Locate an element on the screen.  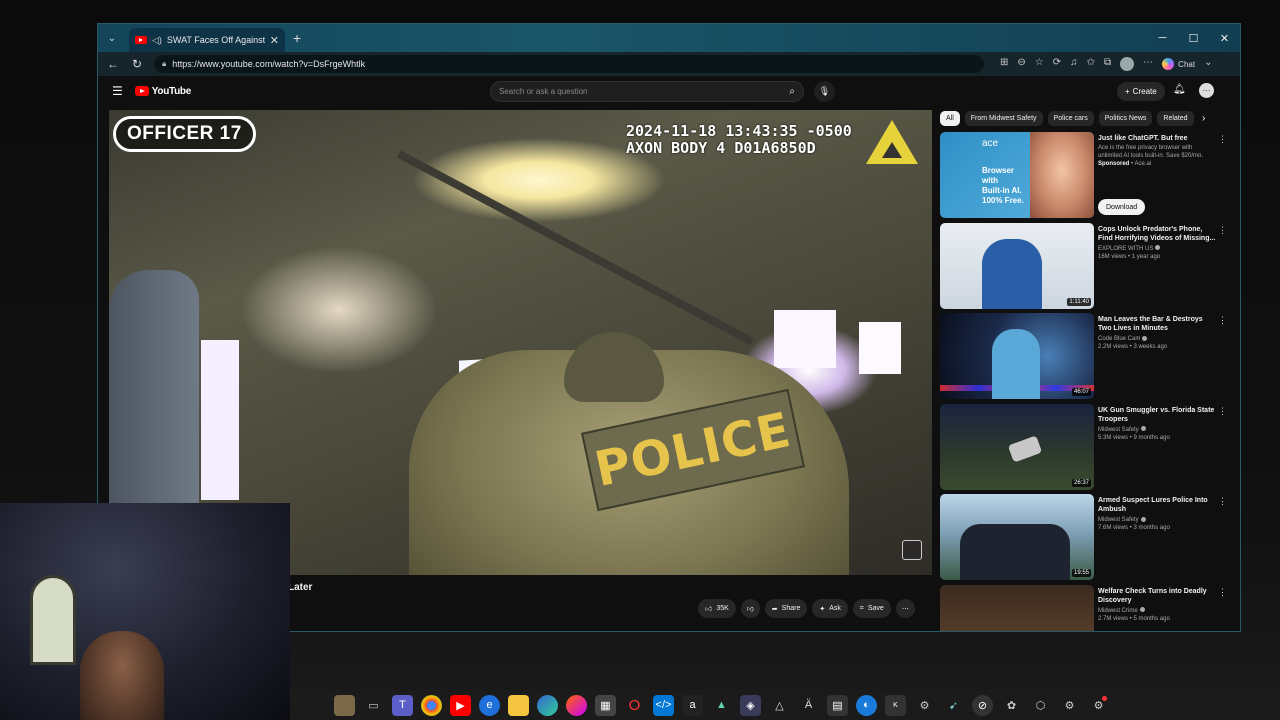
cube-app-icon: ⬡ is located at coordinates (1040, 705).